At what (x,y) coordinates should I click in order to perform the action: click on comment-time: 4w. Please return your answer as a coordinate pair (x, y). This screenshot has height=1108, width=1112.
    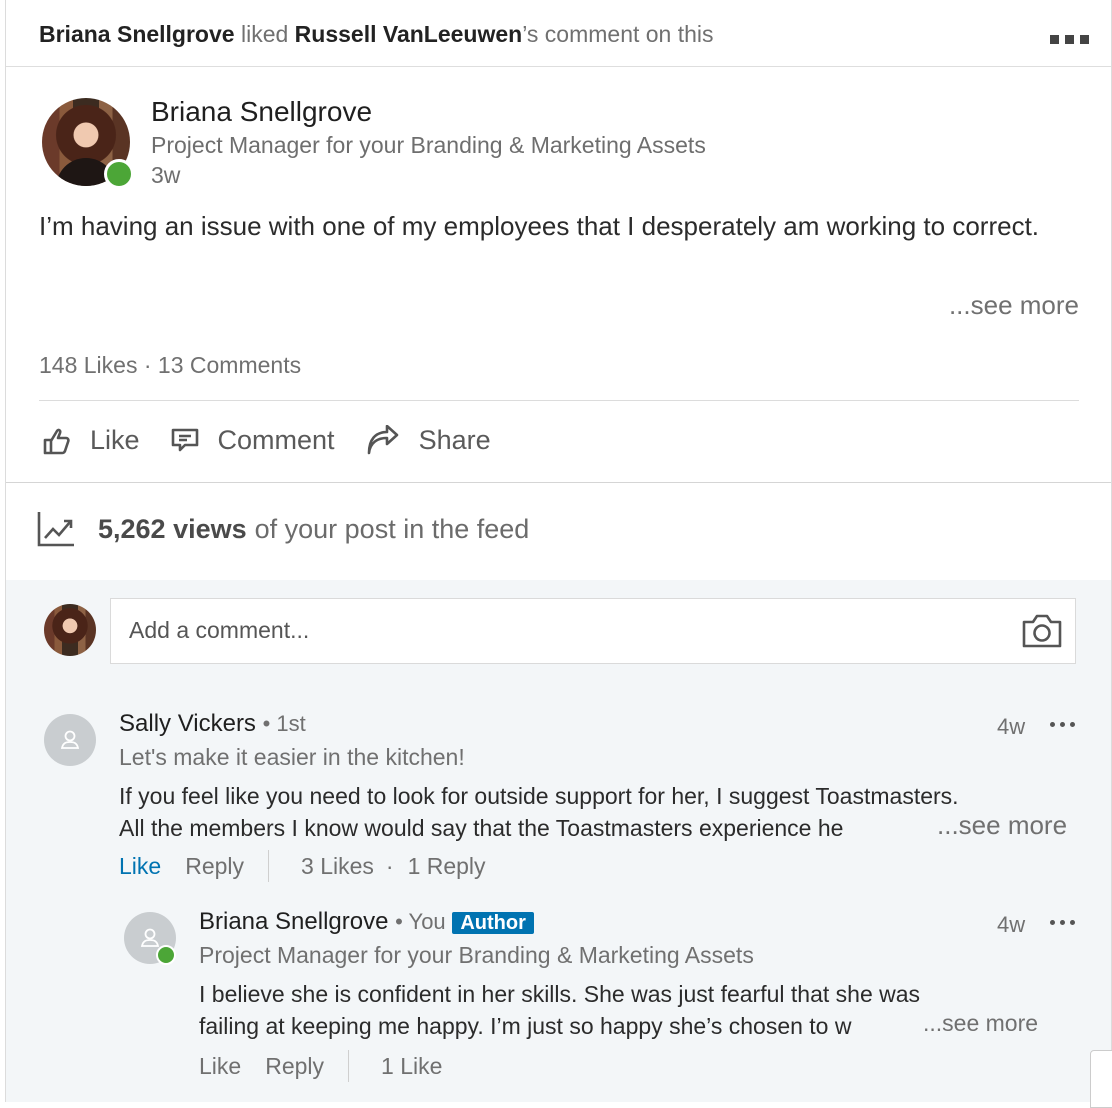
    Looking at the image, I should click on (1011, 726).